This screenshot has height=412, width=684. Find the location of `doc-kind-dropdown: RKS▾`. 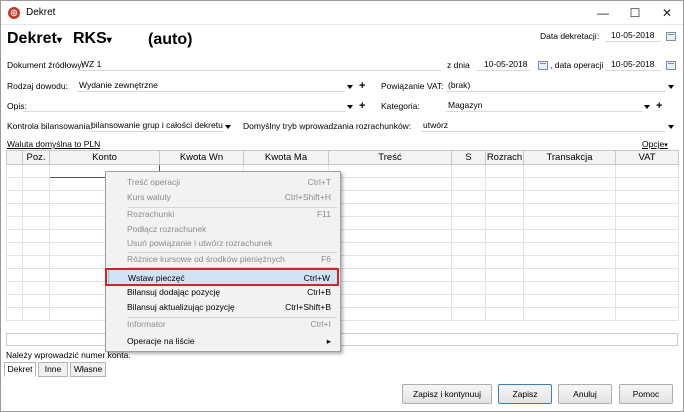

doc-kind-dropdown: RKS▾ is located at coordinates (92, 39).